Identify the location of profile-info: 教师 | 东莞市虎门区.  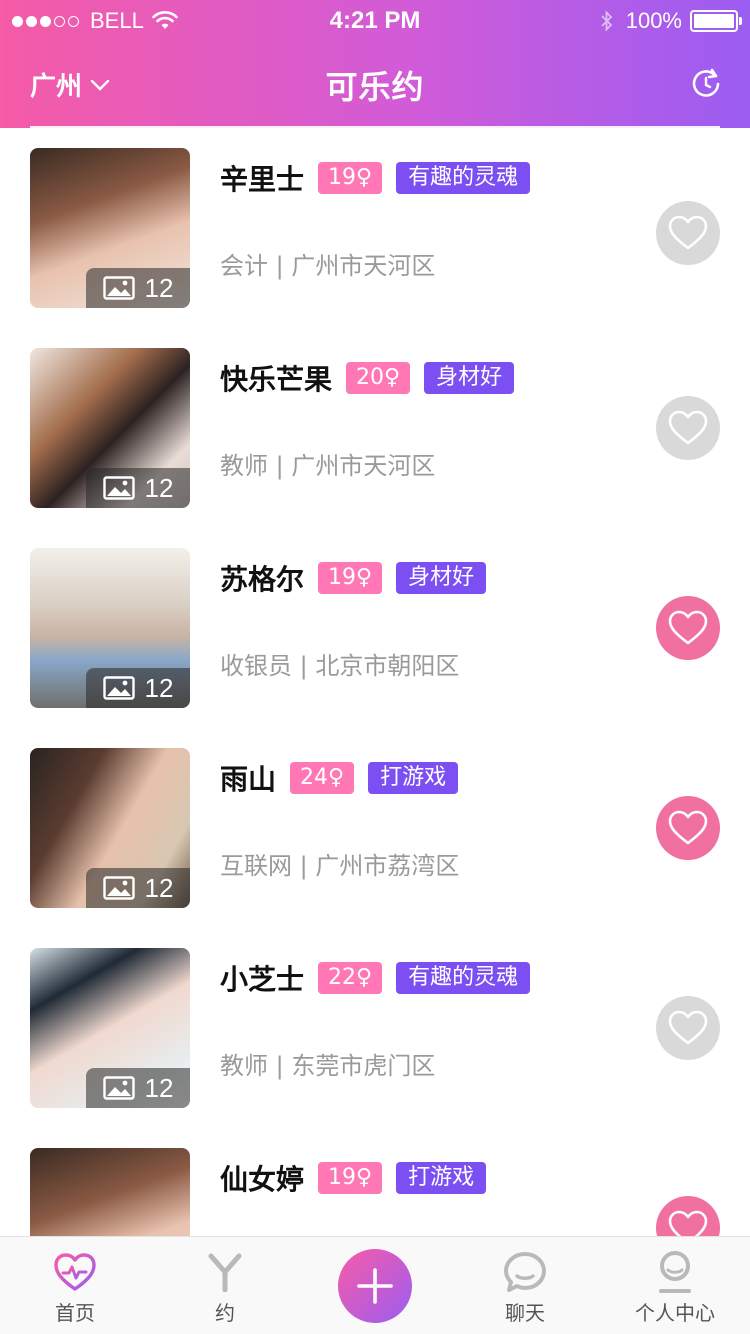
(328, 1066).